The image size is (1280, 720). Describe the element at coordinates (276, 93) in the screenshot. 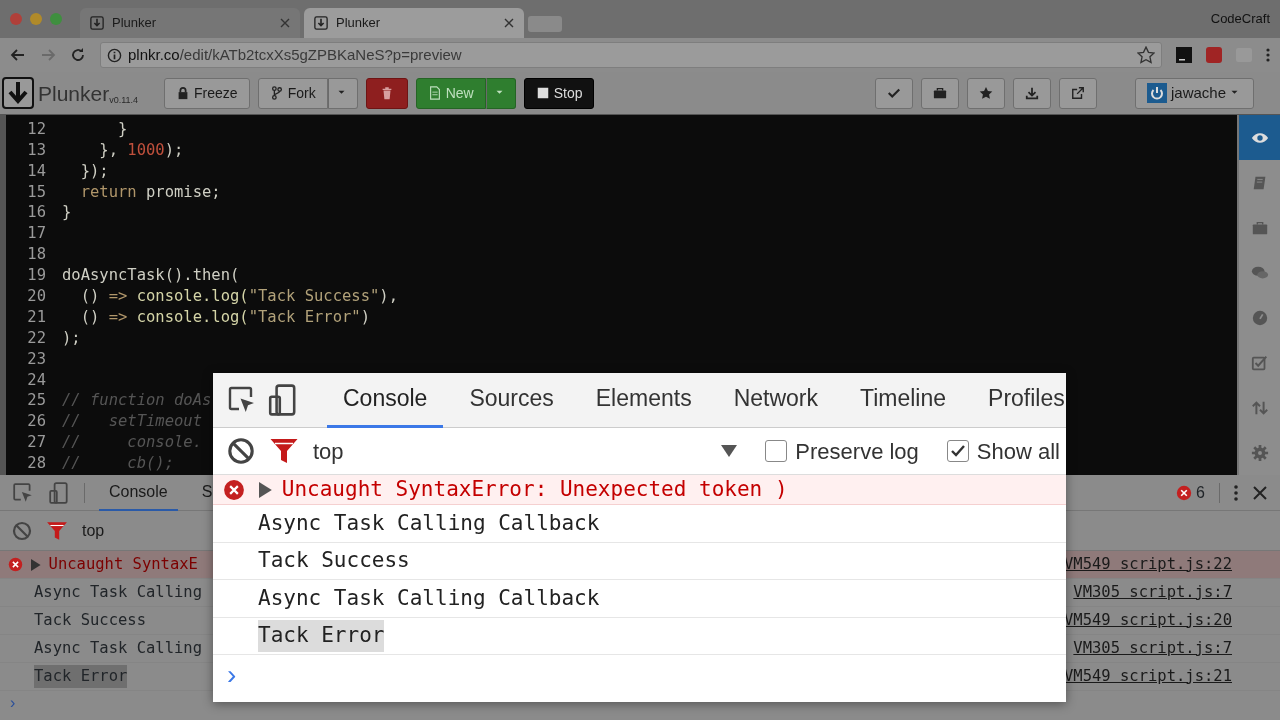

I see `branch-icon` at that location.